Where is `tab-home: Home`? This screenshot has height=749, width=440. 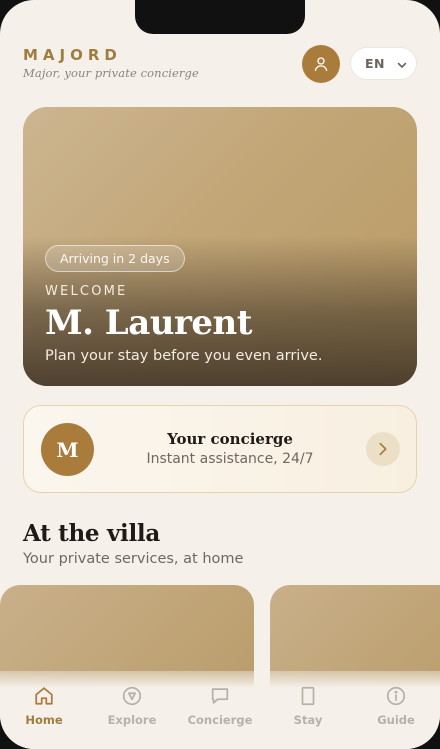
tab-home: Home is located at coordinates (44, 710).